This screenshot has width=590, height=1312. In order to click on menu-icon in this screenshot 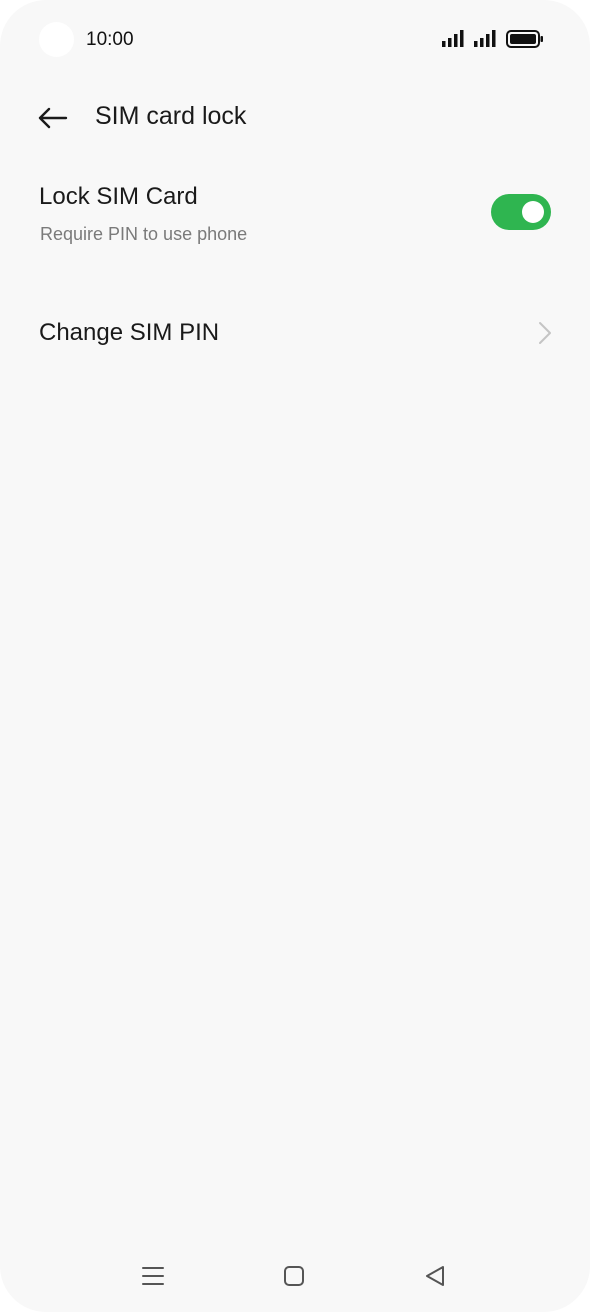, I will do `click(153, 1276)`.